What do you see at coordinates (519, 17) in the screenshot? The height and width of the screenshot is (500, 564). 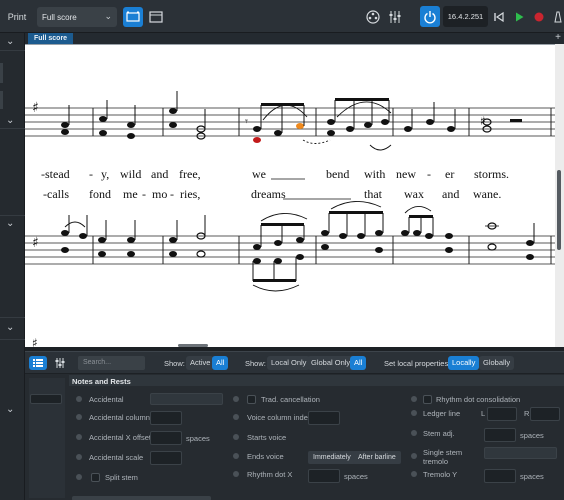 I see `play-button` at bounding box center [519, 17].